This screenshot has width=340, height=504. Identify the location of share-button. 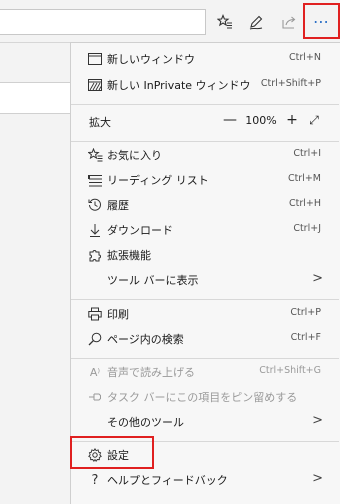
(289, 22).